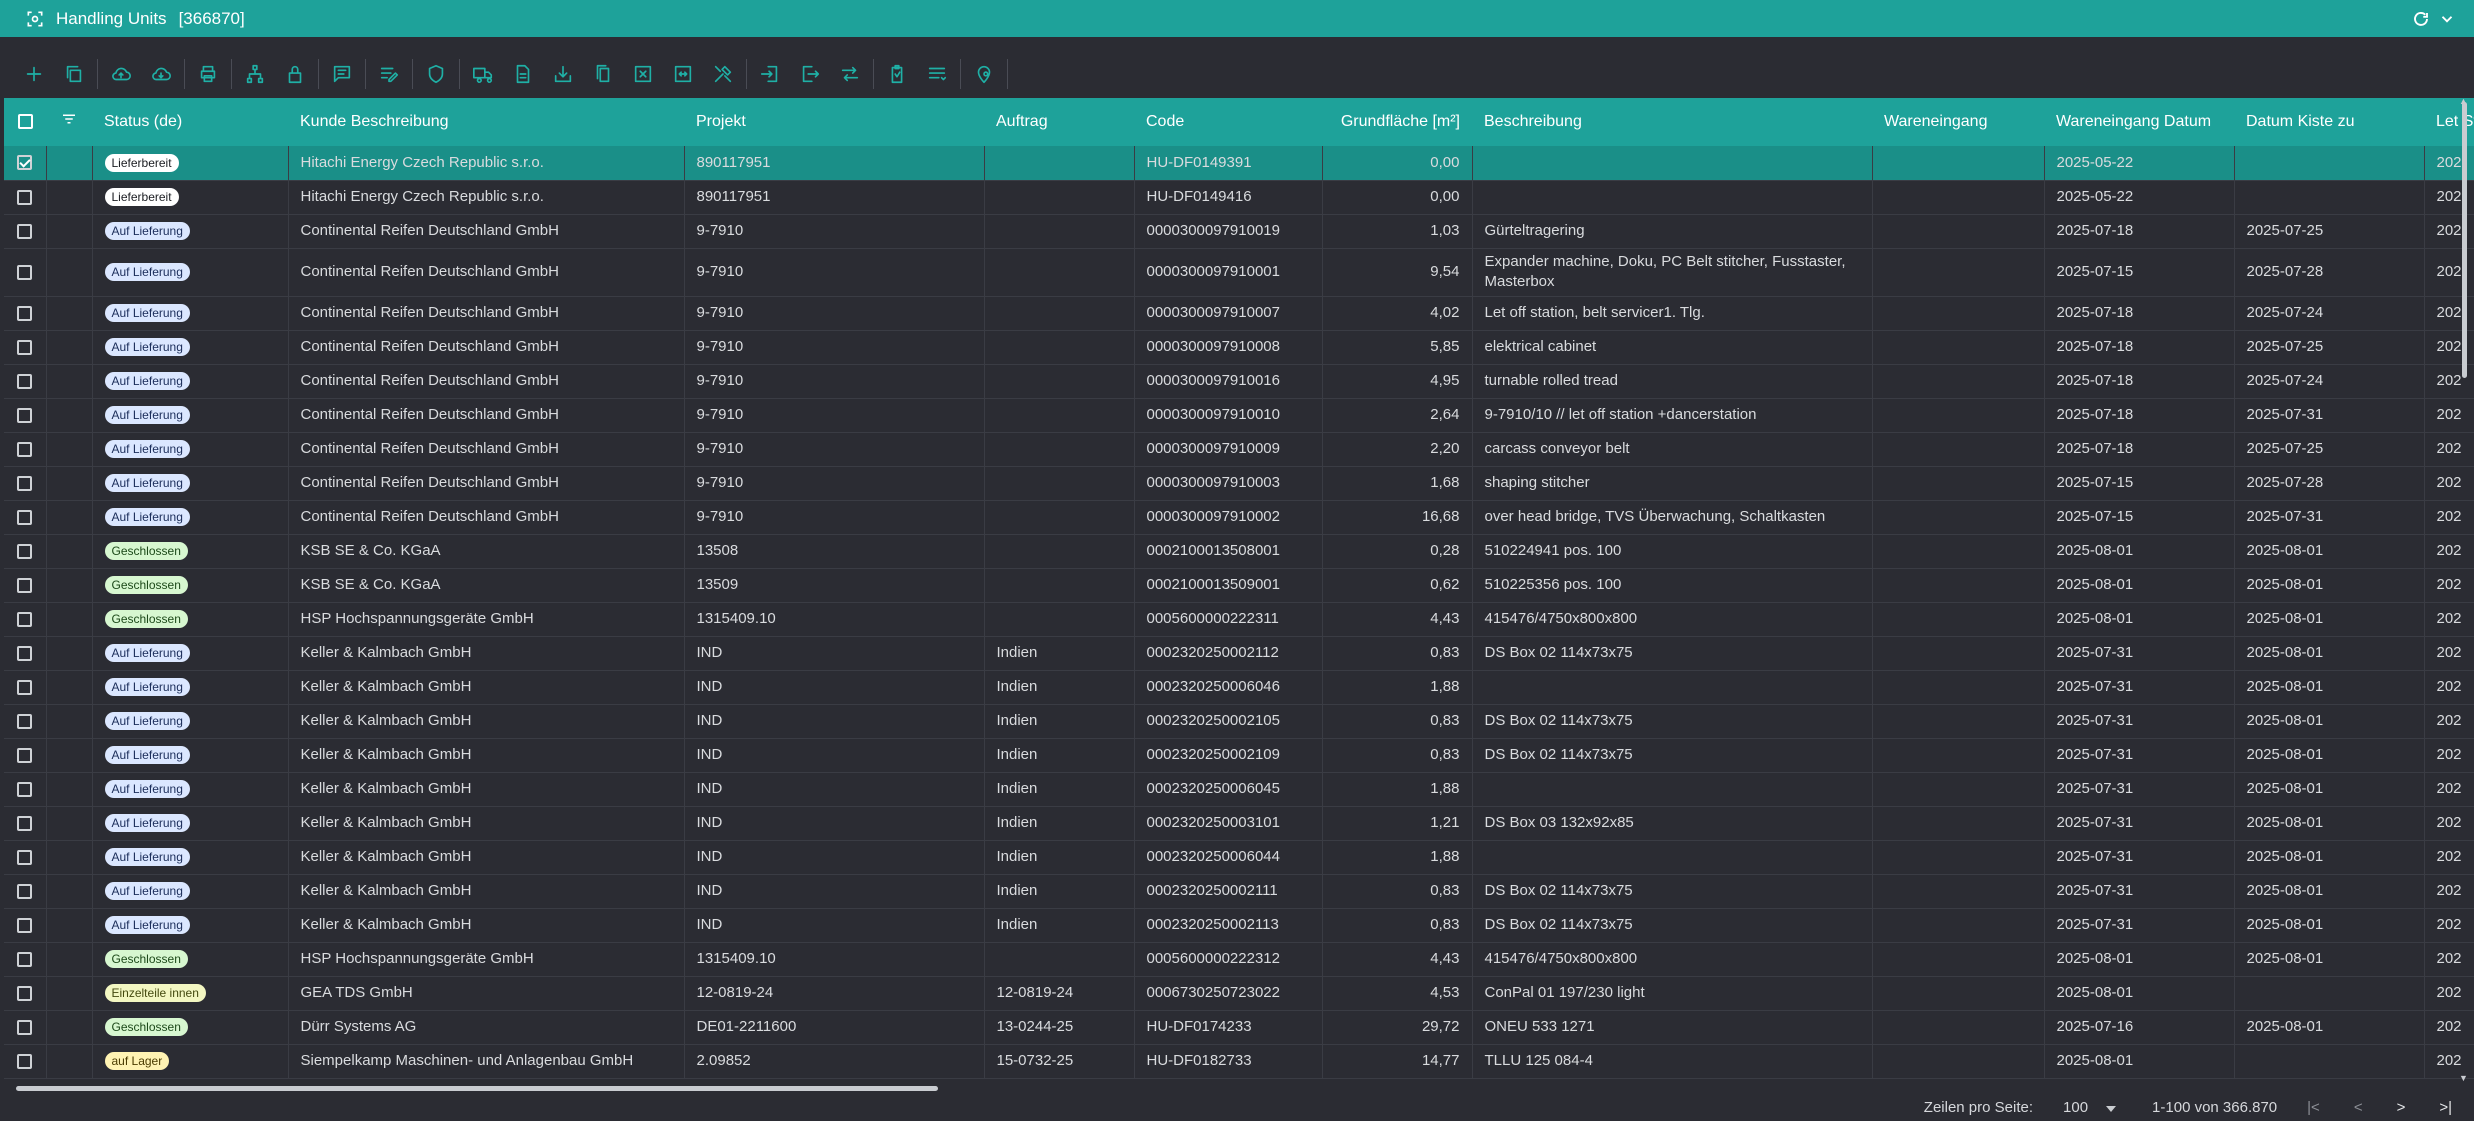  I want to click on document-icon, so click(523, 74).